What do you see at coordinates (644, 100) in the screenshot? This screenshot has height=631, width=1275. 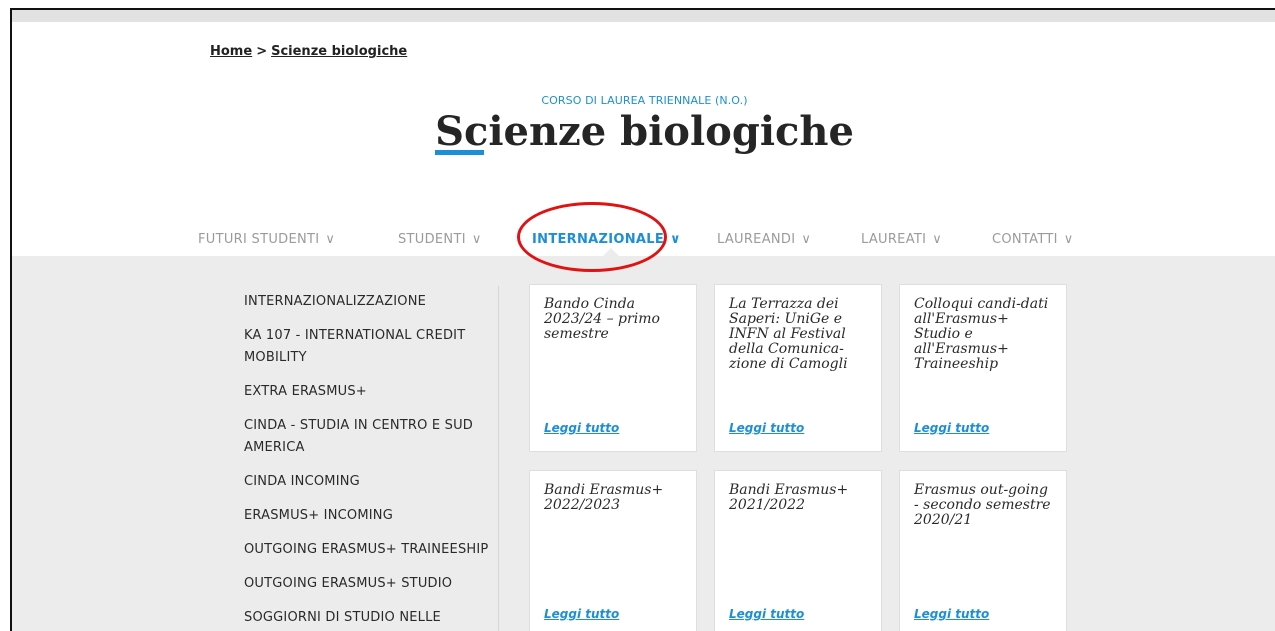 I see `course-type-label: CORSO DI LAUREA TRIENNALE (N.O.)` at bounding box center [644, 100].